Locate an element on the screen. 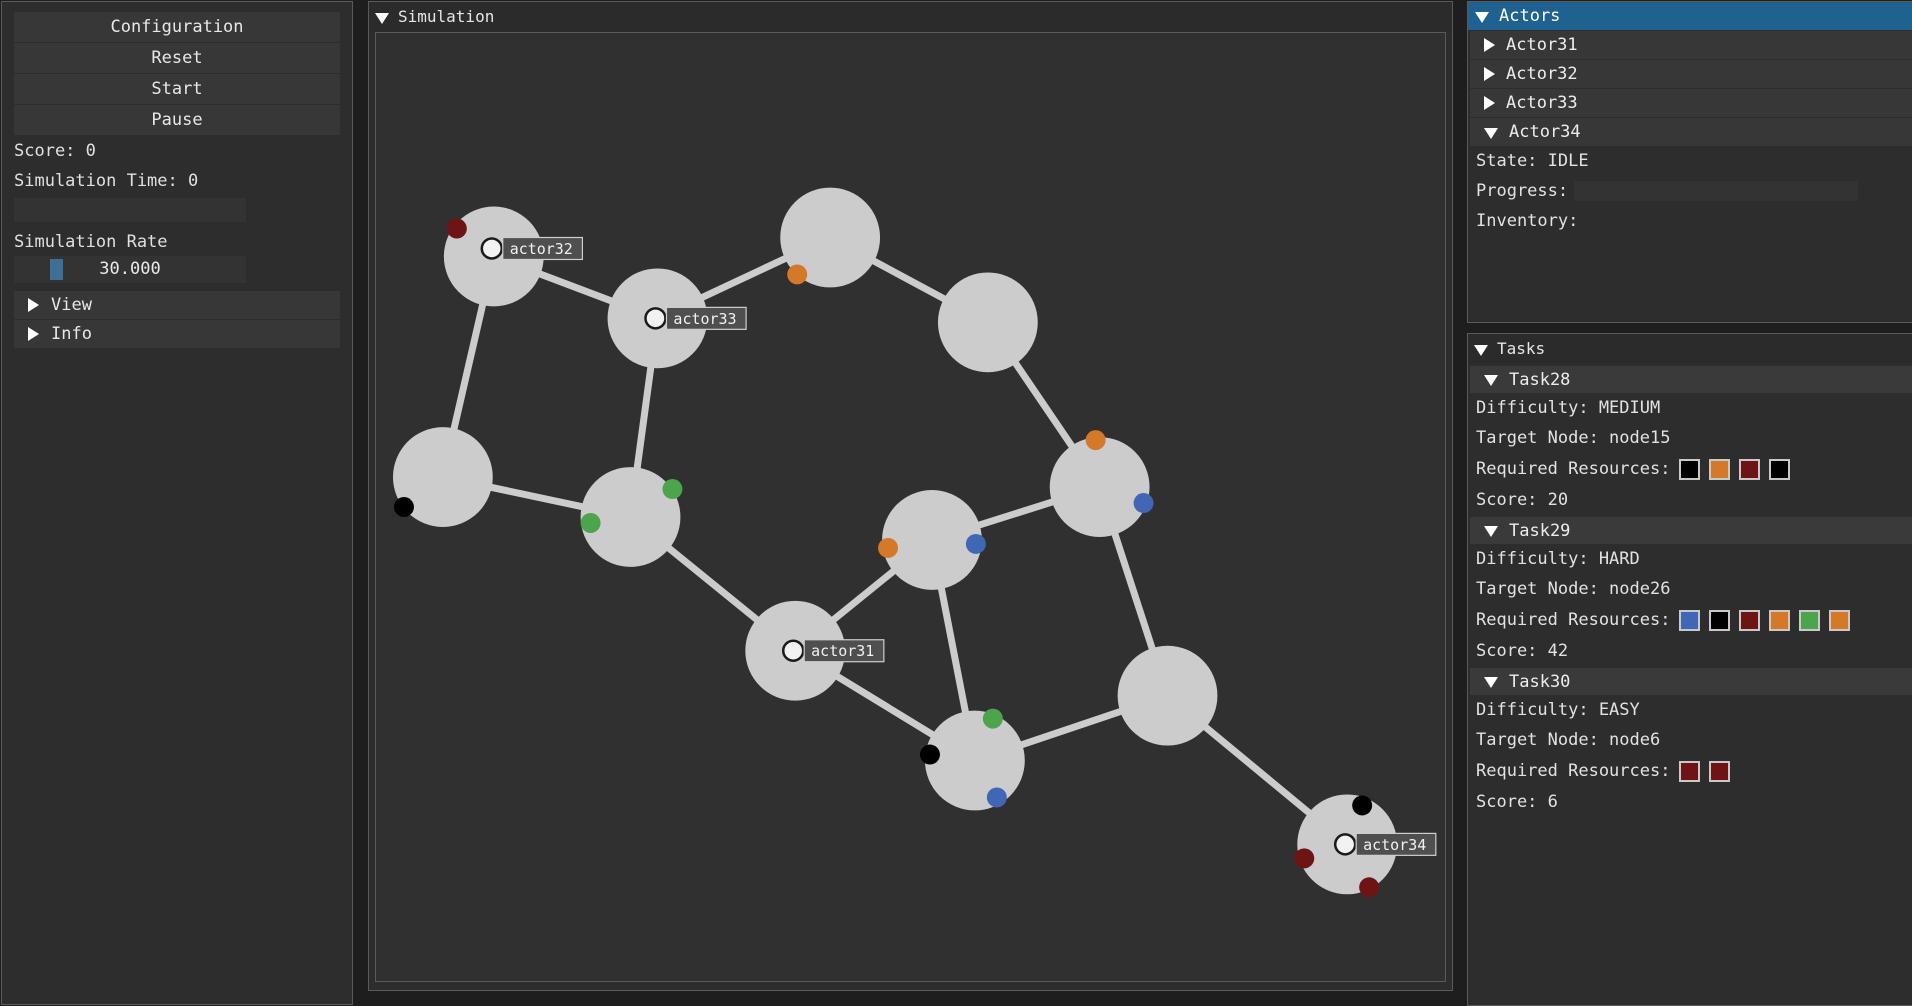 The width and height of the screenshot is (1912, 1006). task-score: Score: 6 is located at coordinates (1517, 802).